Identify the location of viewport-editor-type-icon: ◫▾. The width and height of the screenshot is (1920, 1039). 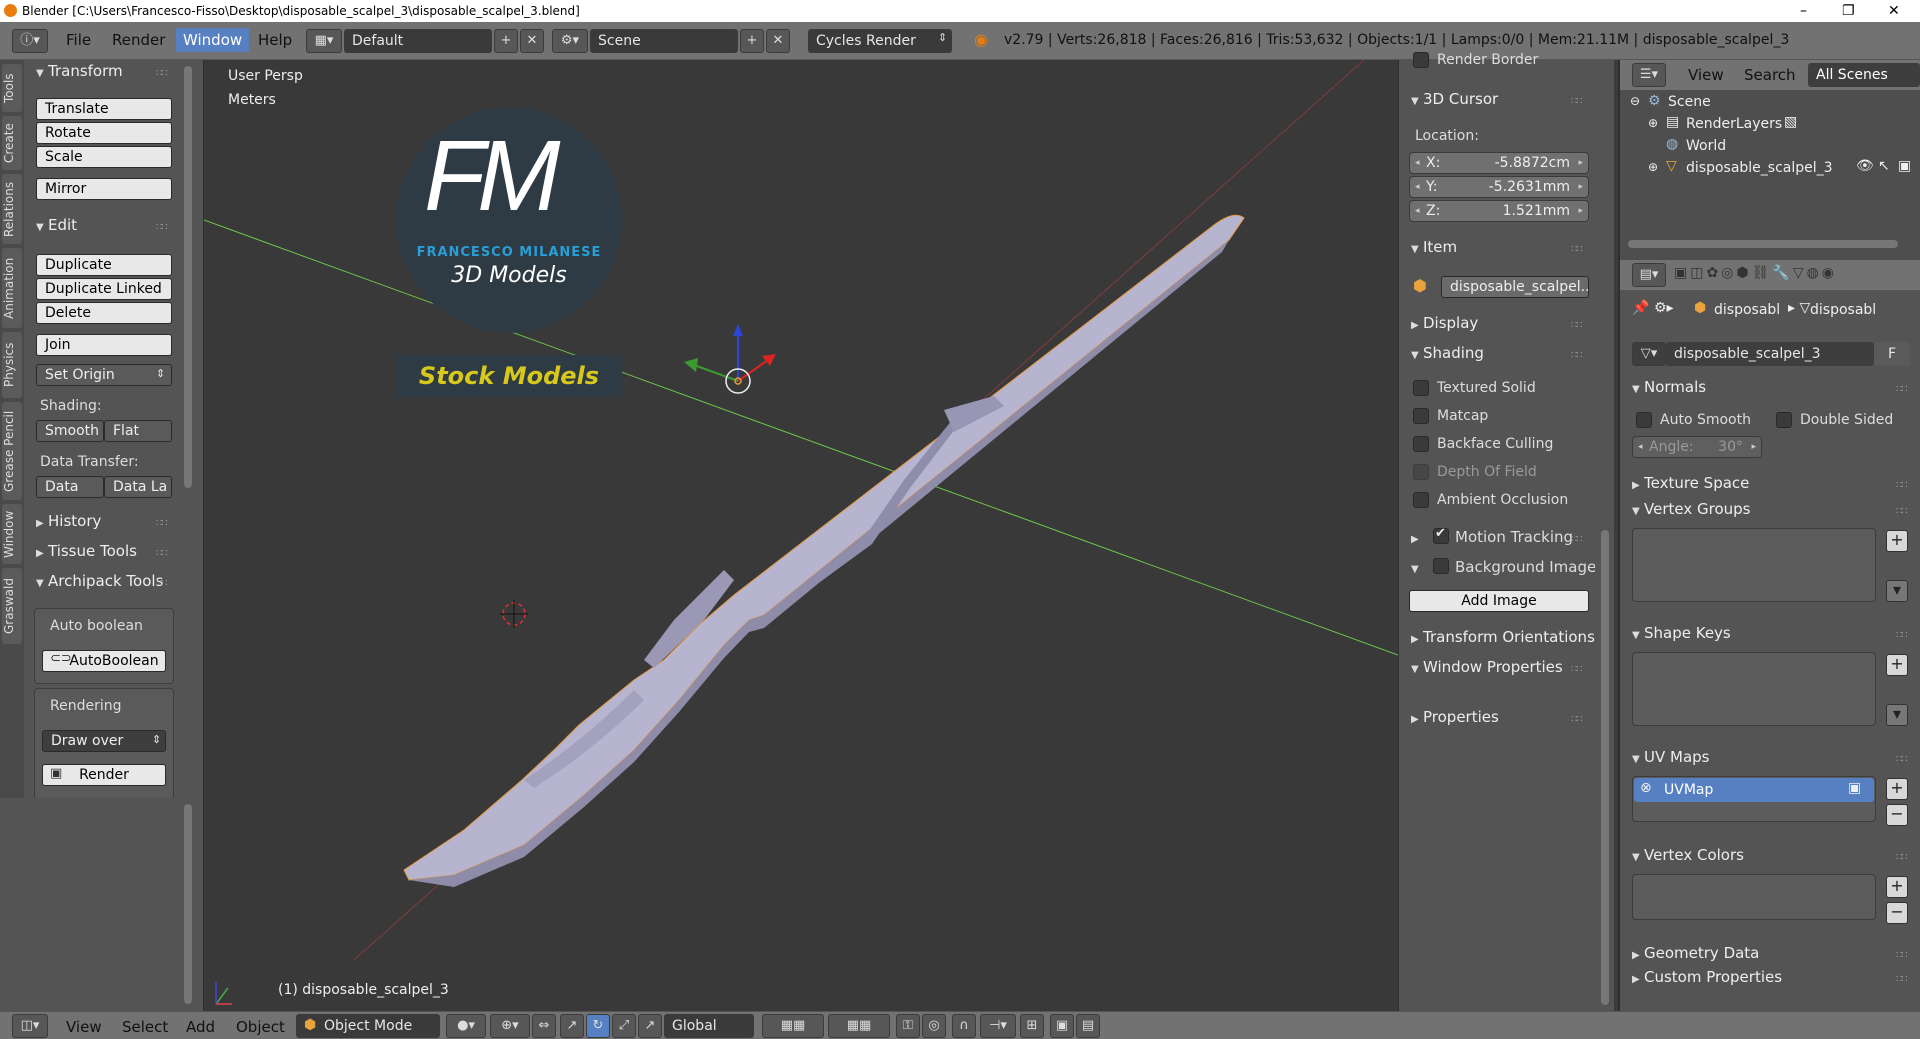
(30, 1026).